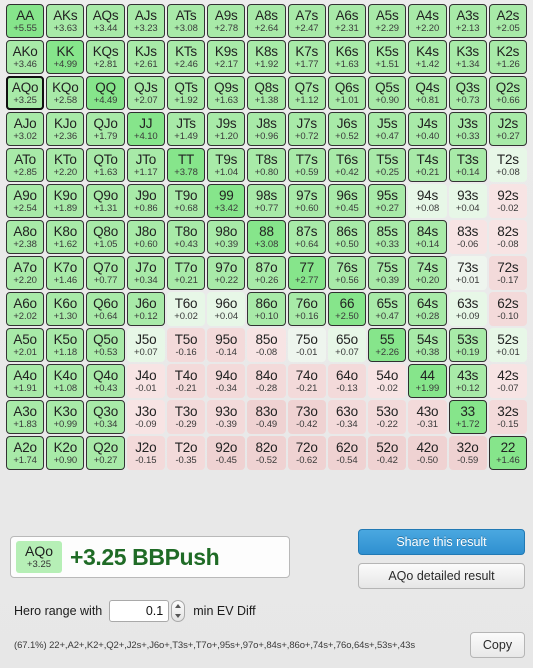 This screenshot has width=533, height=668. I want to click on hand-cell-72s: 72s -0.17, so click(507, 273).